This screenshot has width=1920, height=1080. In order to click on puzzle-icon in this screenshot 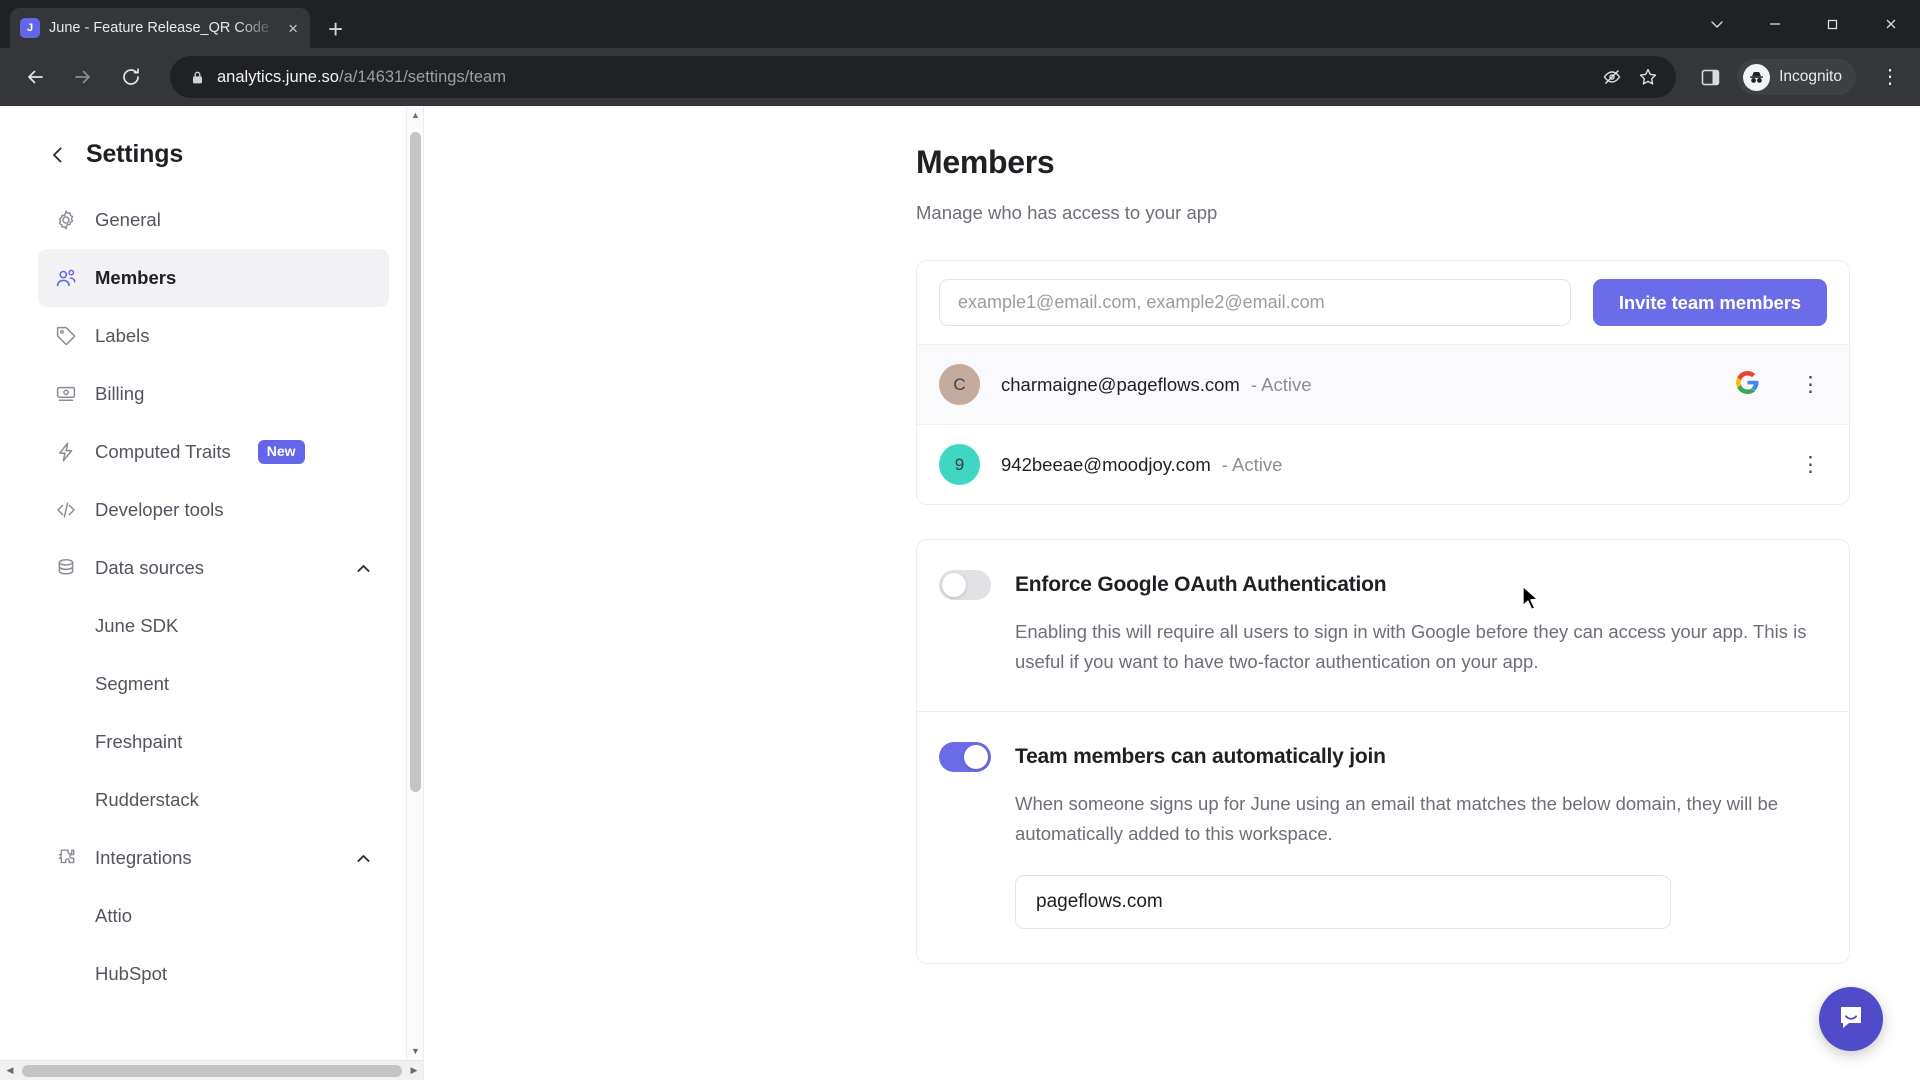, I will do `click(66, 858)`.